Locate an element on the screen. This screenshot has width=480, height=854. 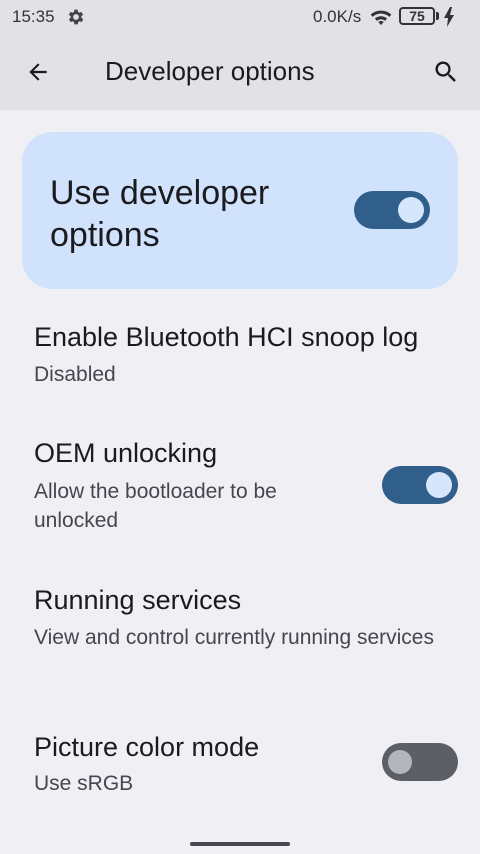
charging-bolt-icon is located at coordinates (449, 17).